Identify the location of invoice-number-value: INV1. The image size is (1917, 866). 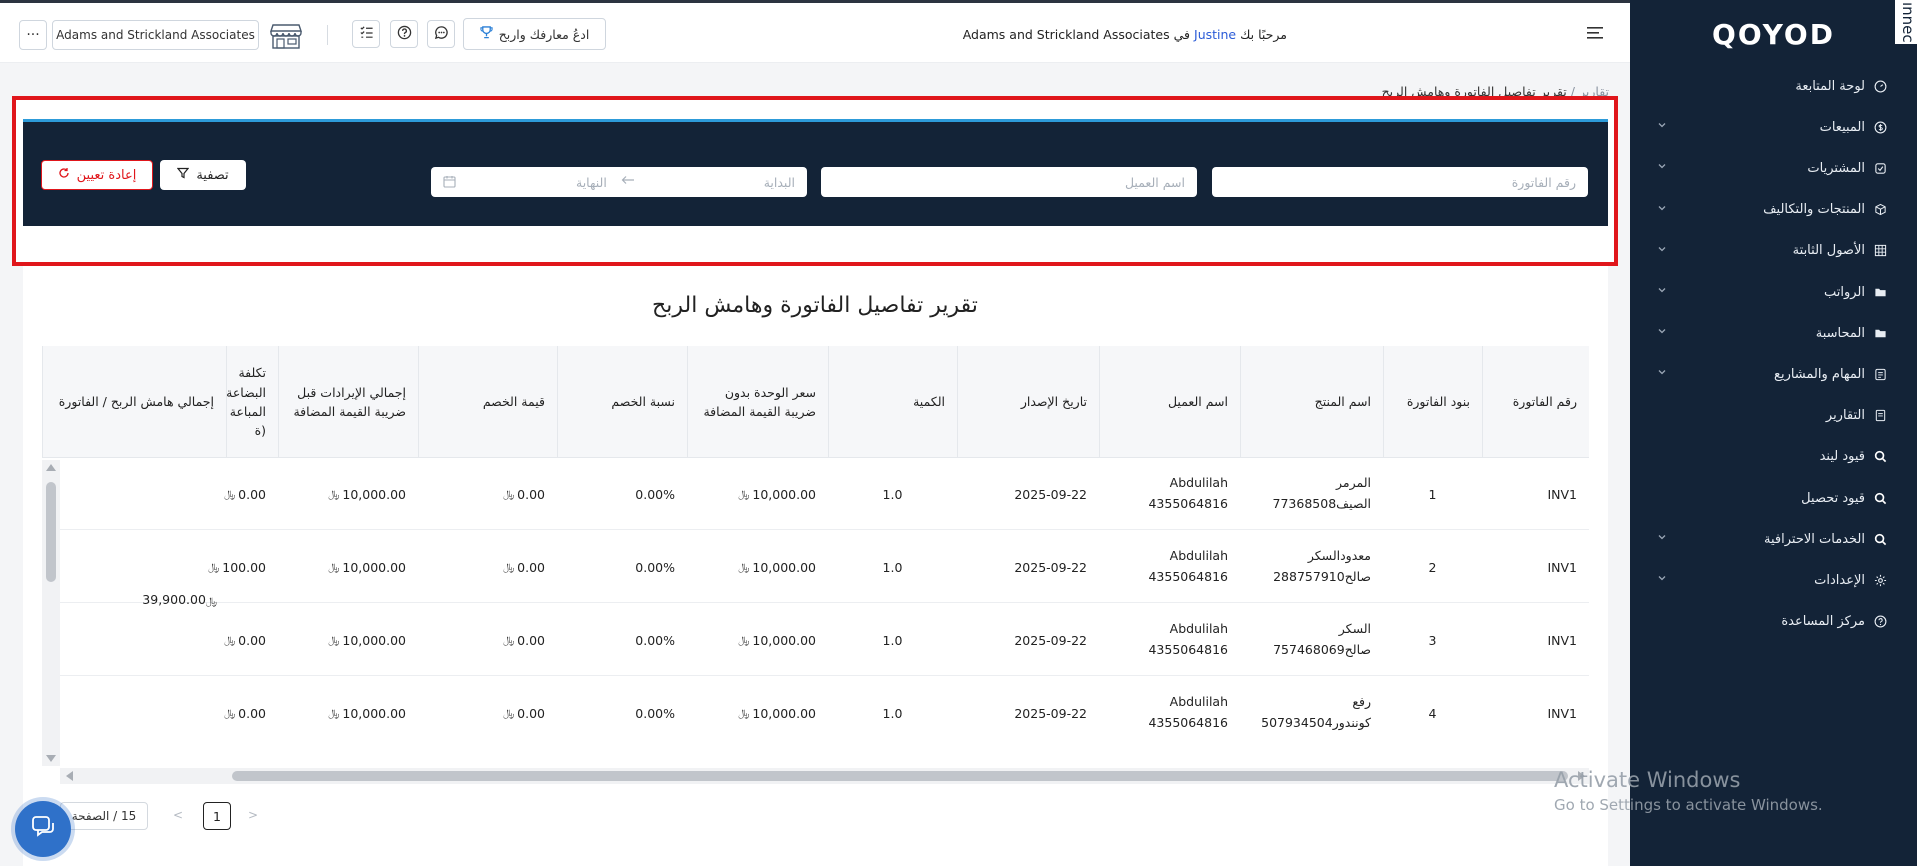
(1562, 640).